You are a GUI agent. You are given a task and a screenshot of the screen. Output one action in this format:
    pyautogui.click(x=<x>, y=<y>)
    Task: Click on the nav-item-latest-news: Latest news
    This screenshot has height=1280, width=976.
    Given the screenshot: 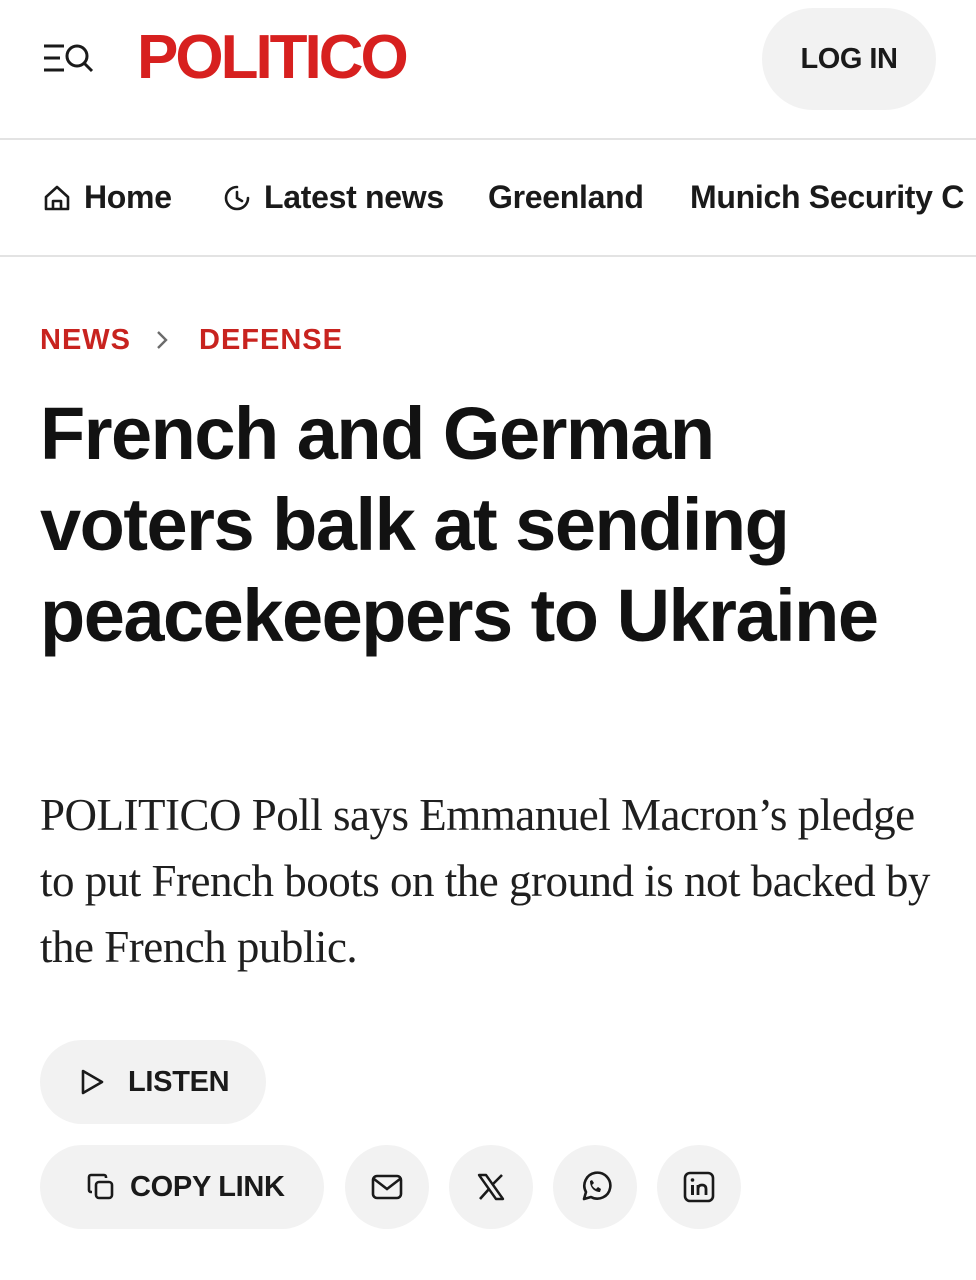 What is the action you would take?
    pyautogui.click(x=333, y=197)
    